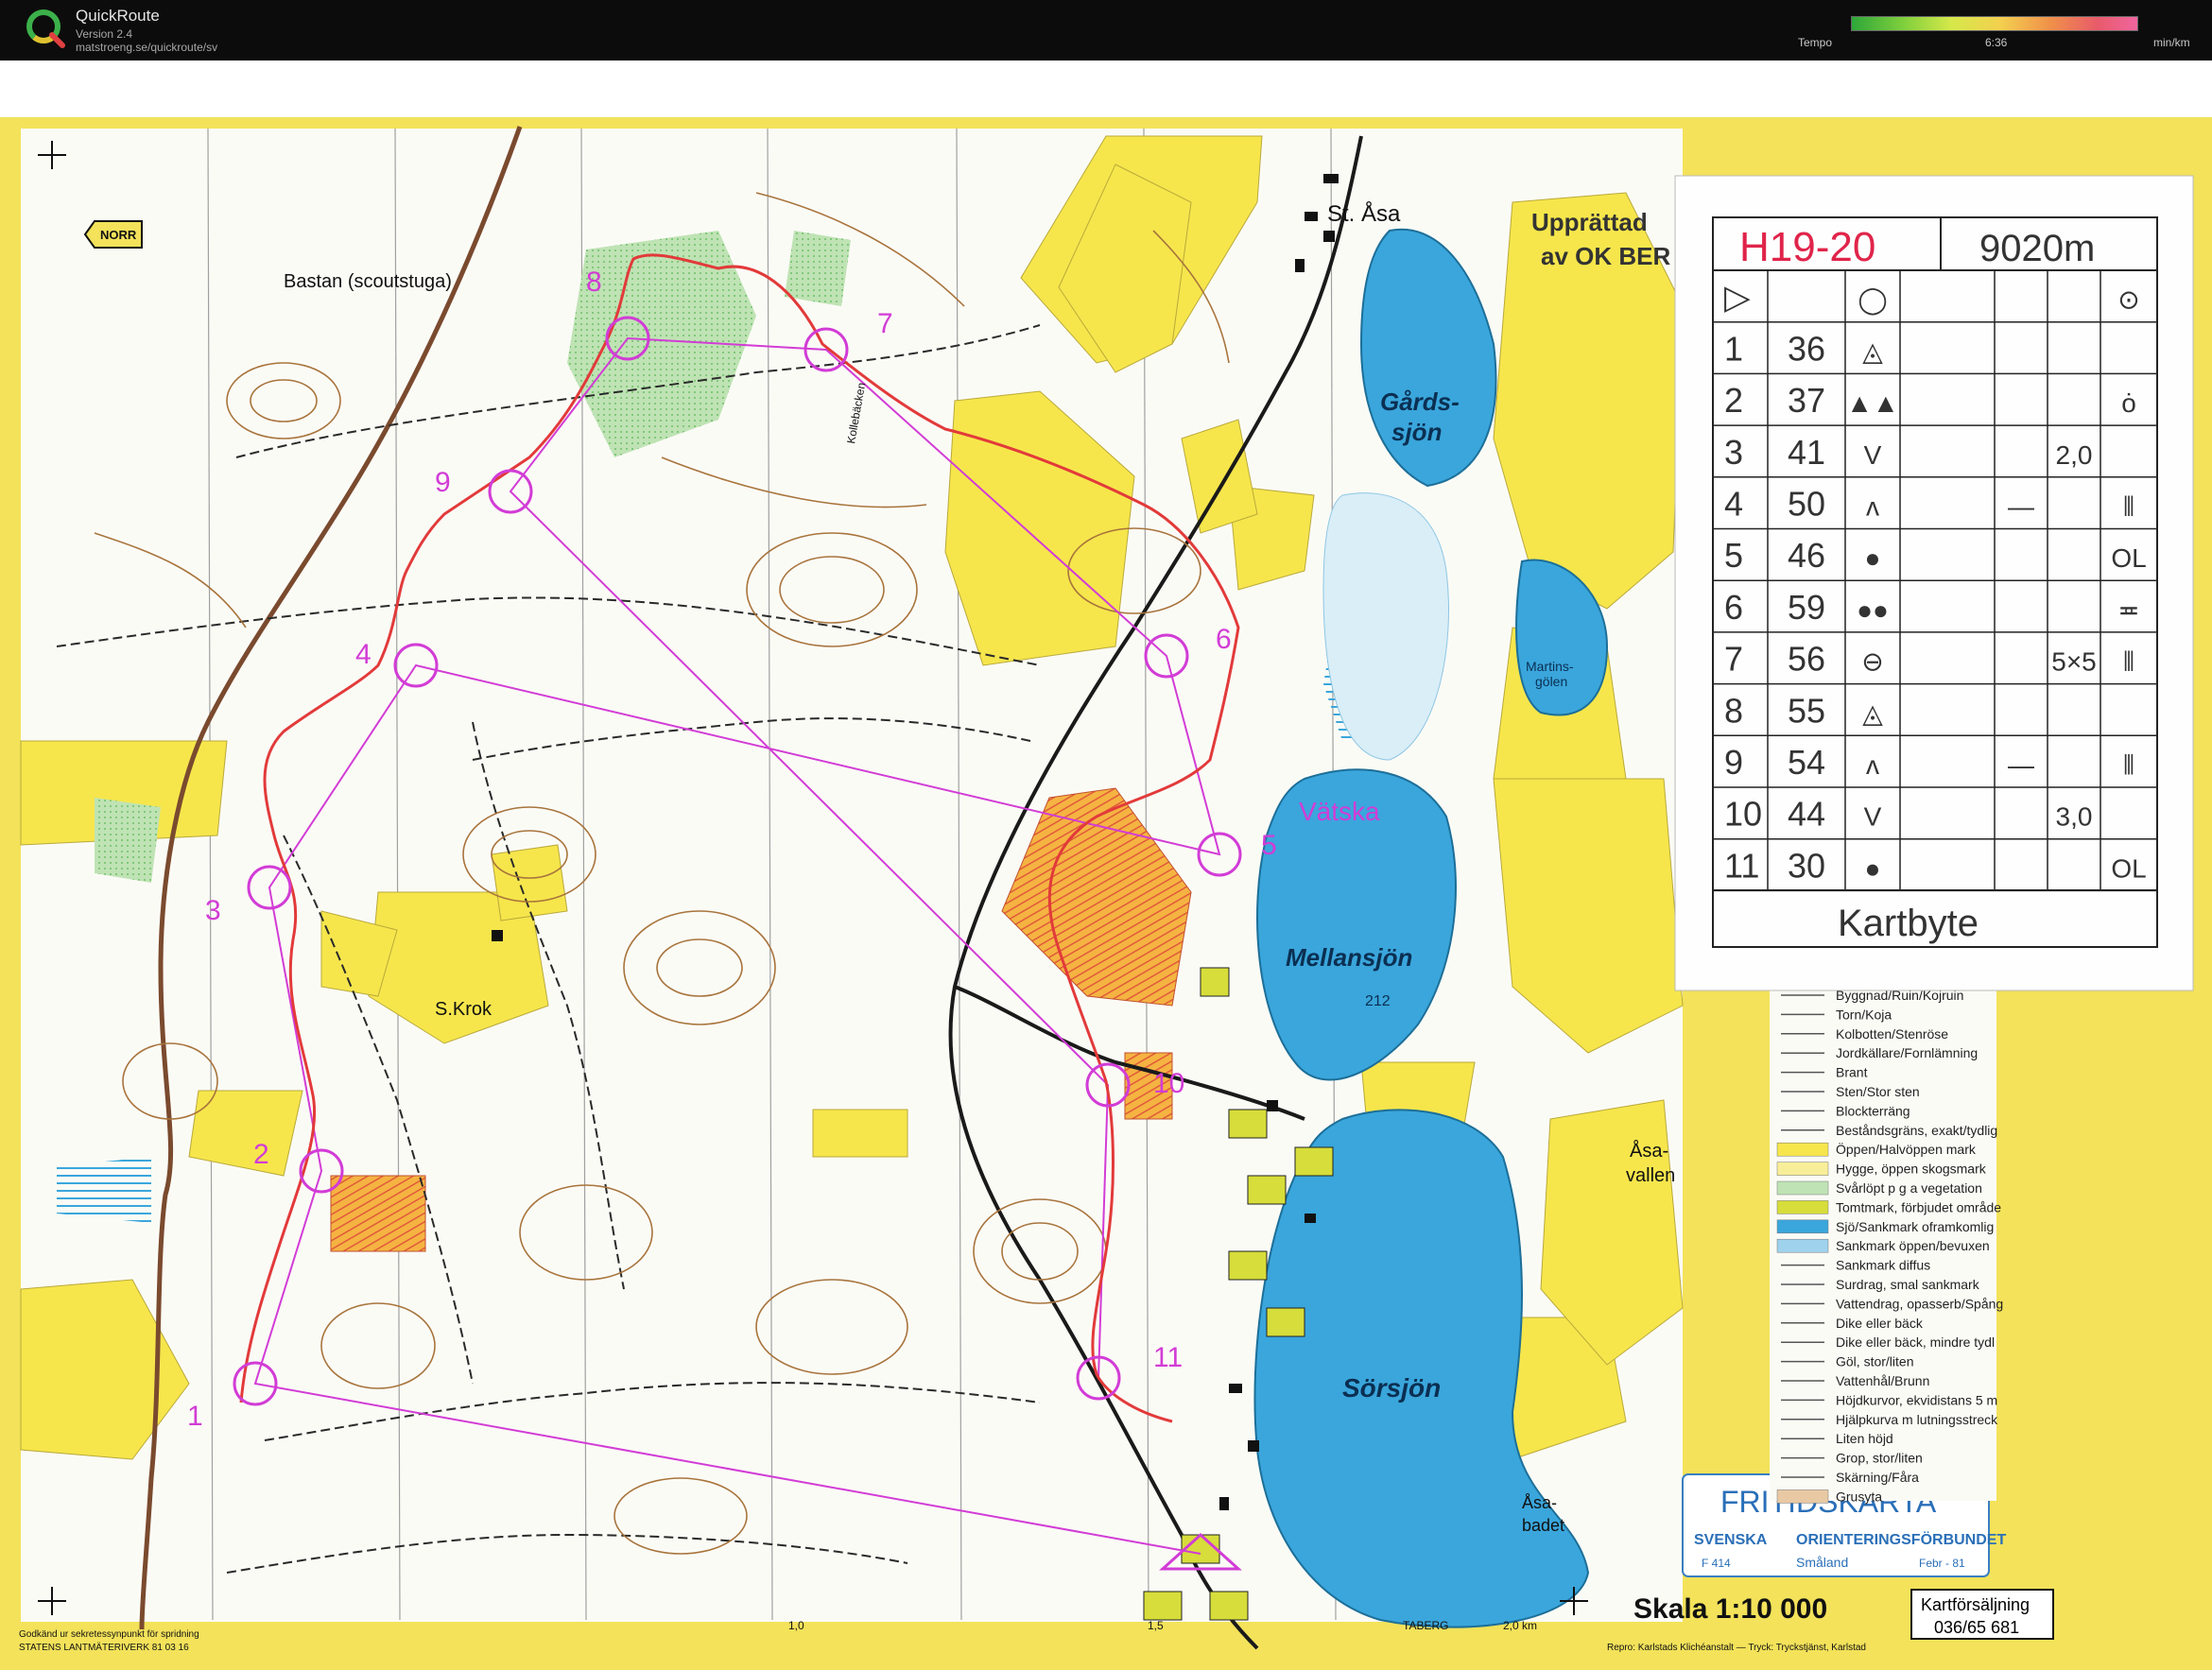  Describe the element at coordinates (1806, 763) in the screenshot. I see `card-cell: 54` at that location.